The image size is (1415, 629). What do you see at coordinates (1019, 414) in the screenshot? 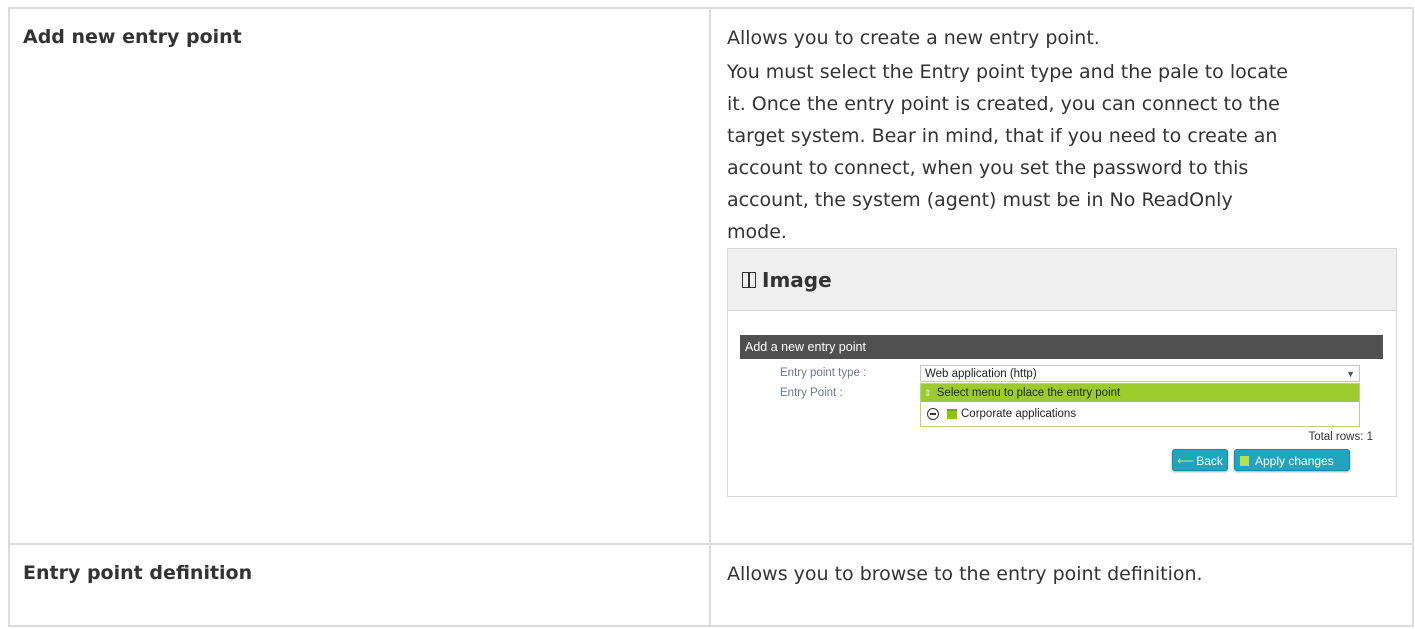
I see `tree-item-label: Corporate applications` at bounding box center [1019, 414].